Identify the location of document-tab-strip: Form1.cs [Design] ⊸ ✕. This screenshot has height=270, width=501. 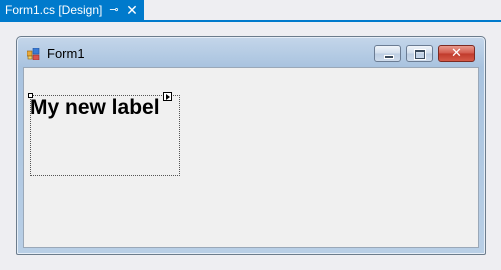
(250, 11).